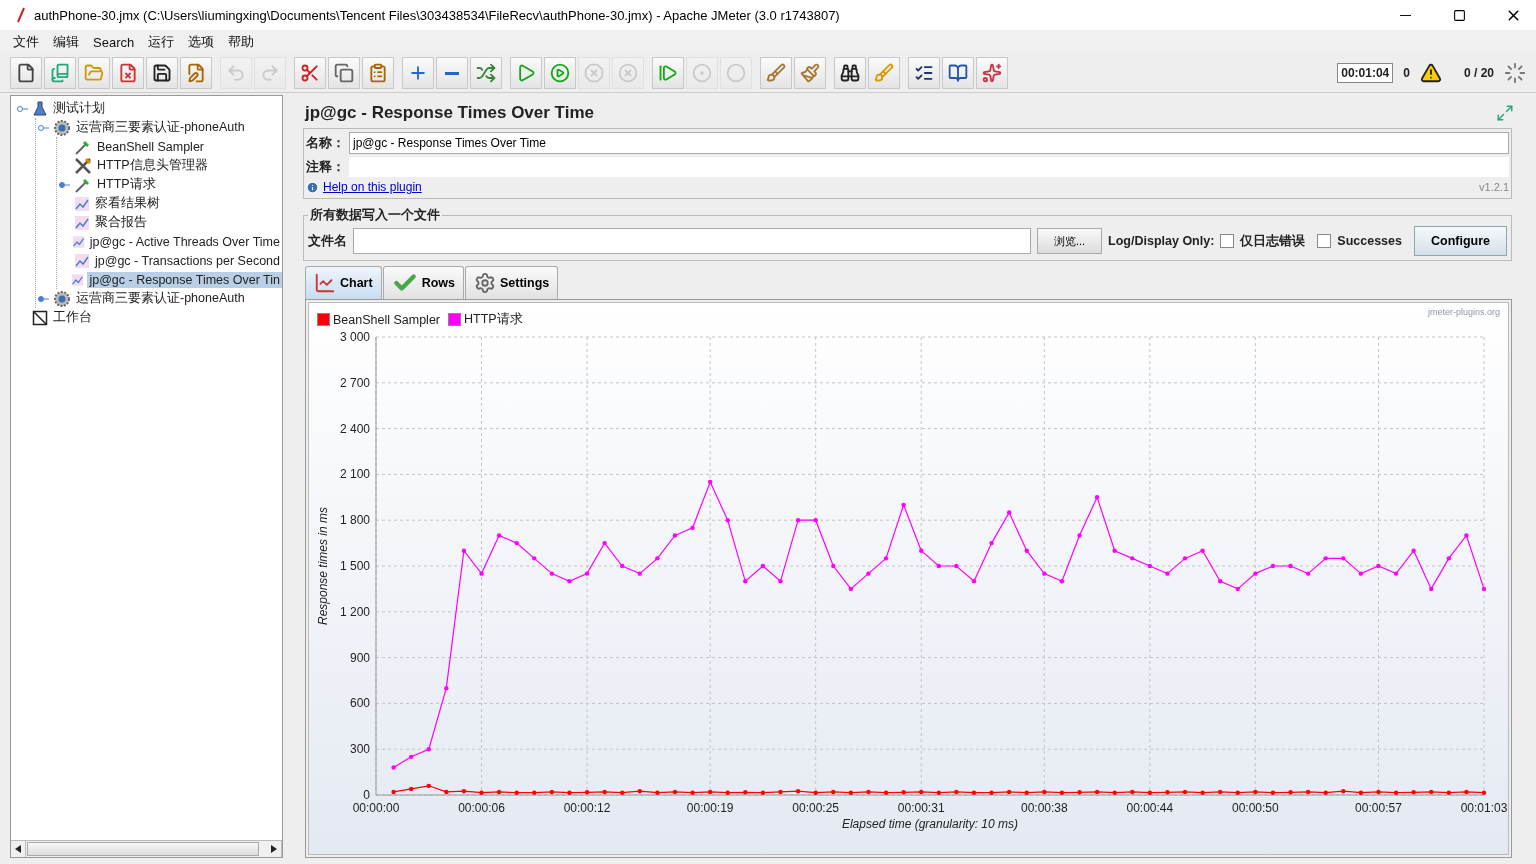 This screenshot has width=1536, height=864. What do you see at coordinates (1515, 73) in the screenshot?
I see `spinner-icon` at bounding box center [1515, 73].